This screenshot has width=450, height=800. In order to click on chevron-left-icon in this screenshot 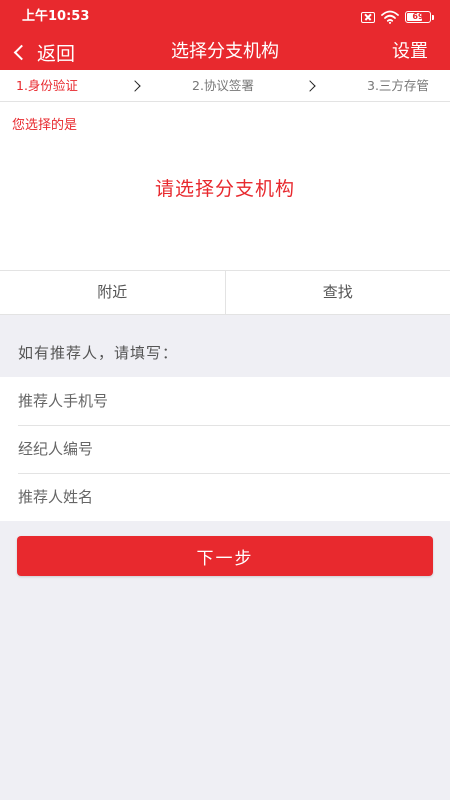, I will do `click(21, 52)`.